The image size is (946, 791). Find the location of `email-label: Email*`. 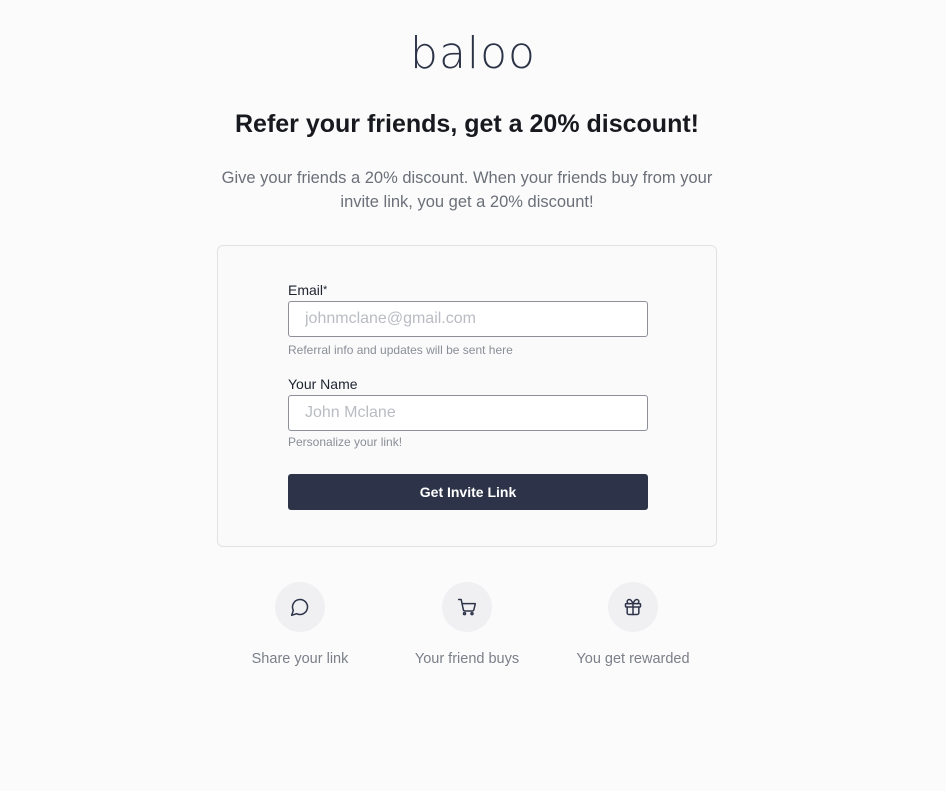

email-label: Email* is located at coordinates (307, 290).